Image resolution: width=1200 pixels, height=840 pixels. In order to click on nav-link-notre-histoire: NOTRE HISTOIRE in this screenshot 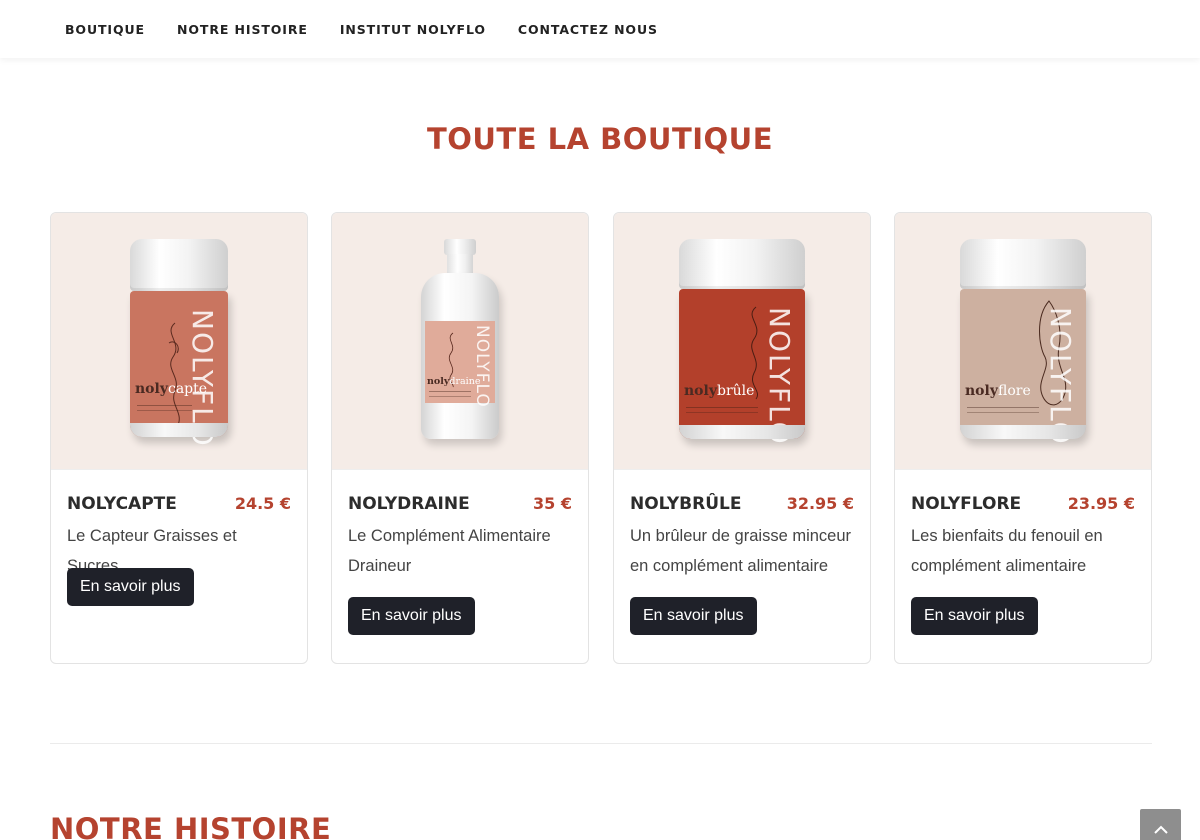, I will do `click(242, 29)`.